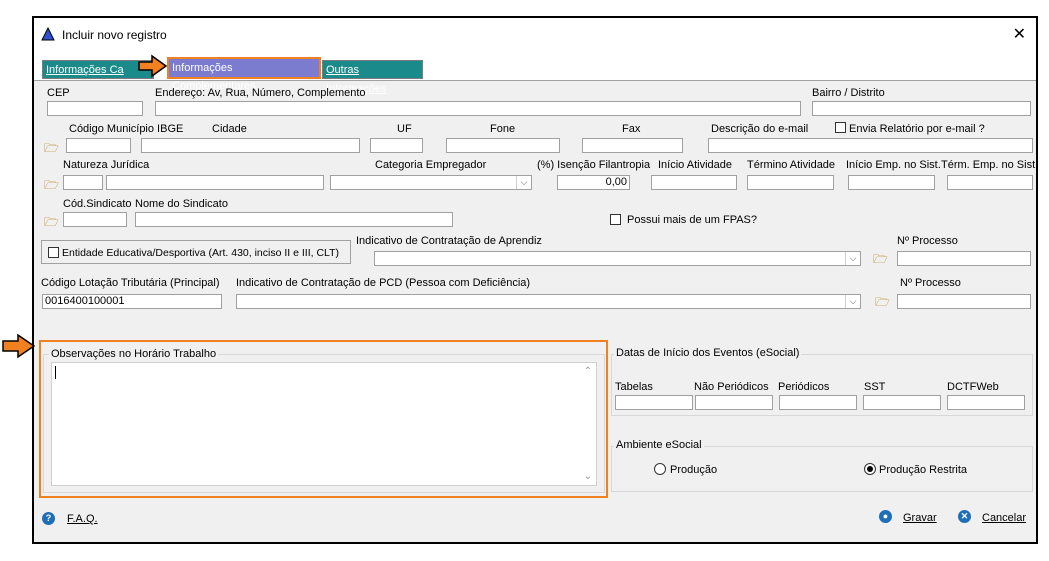 Image resolution: width=1049 pixels, height=561 pixels. I want to click on cancelar-button: Cancelar, so click(1004, 518).